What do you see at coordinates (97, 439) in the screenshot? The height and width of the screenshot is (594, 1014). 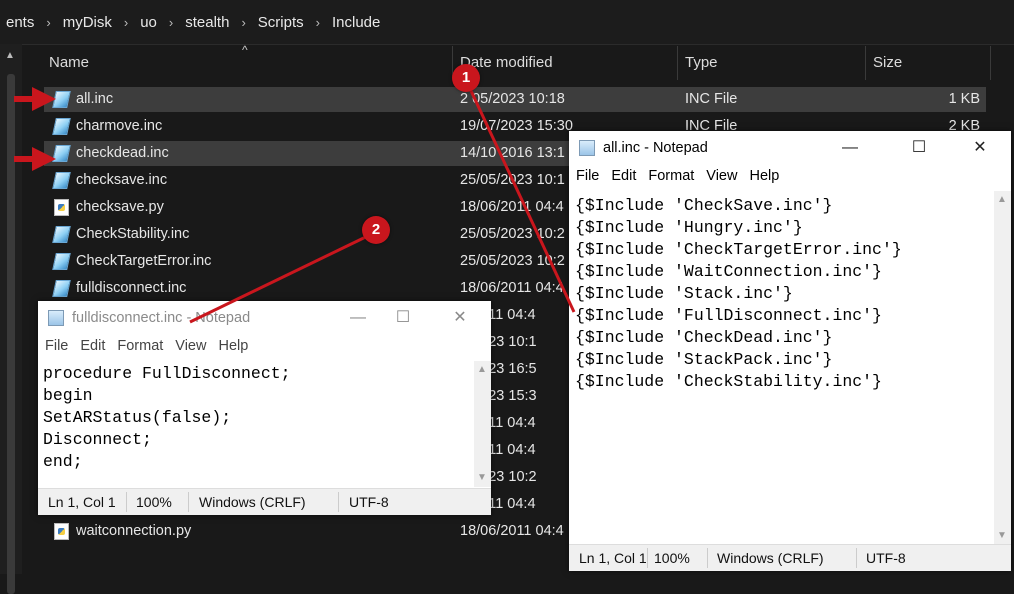 I see `text-line: Disconnect;` at bounding box center [97, 439].